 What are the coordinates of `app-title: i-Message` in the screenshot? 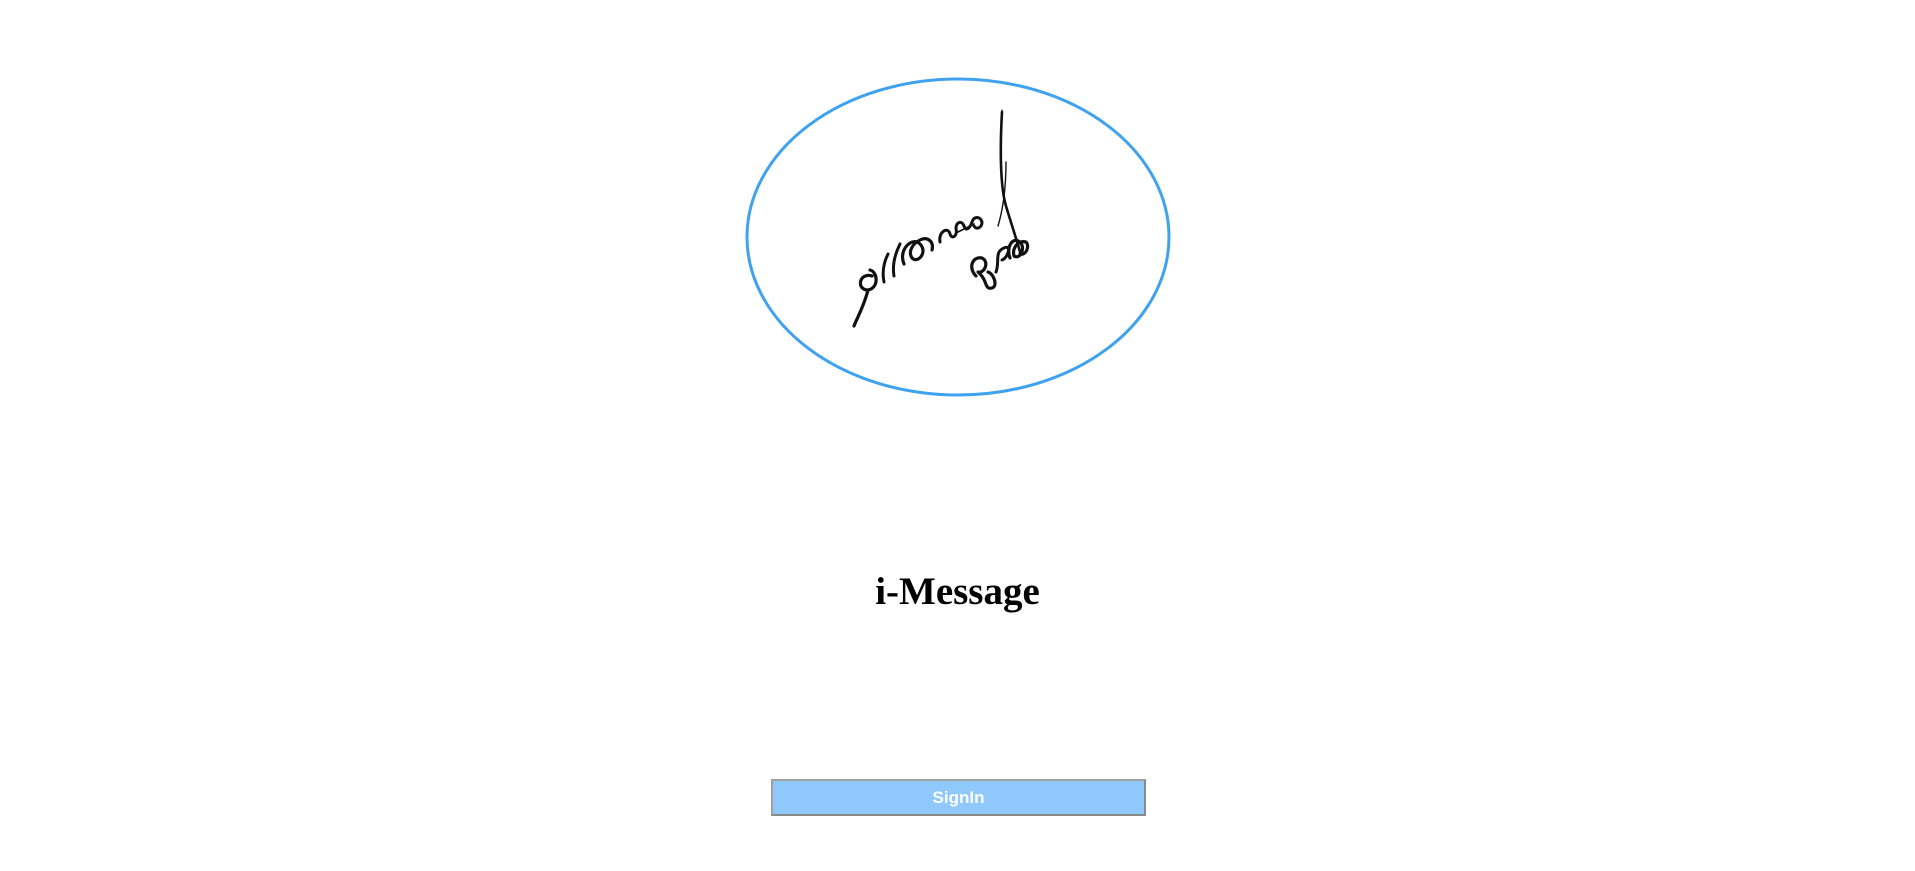 It's located at (957, 591).